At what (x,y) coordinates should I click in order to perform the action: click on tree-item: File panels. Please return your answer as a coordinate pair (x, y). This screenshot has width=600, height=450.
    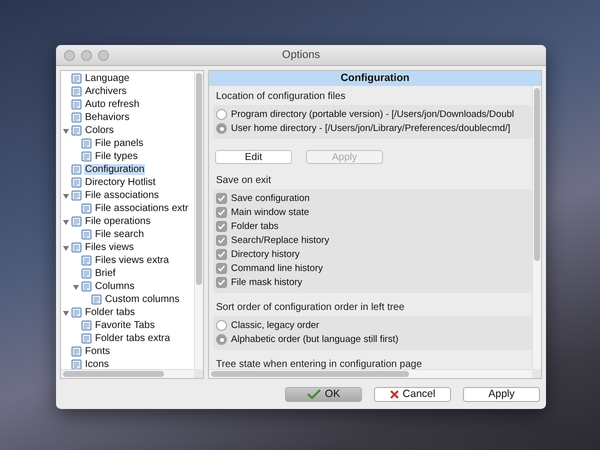
    Looking at the image, I should click on (119, 143).